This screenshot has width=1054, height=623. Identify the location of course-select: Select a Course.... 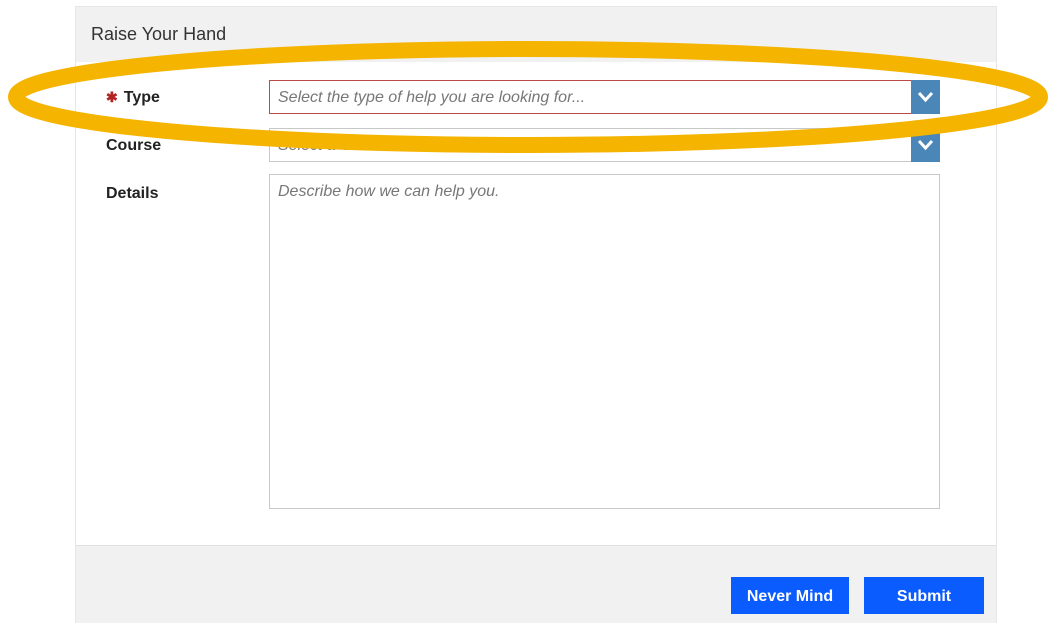
(604, 145).